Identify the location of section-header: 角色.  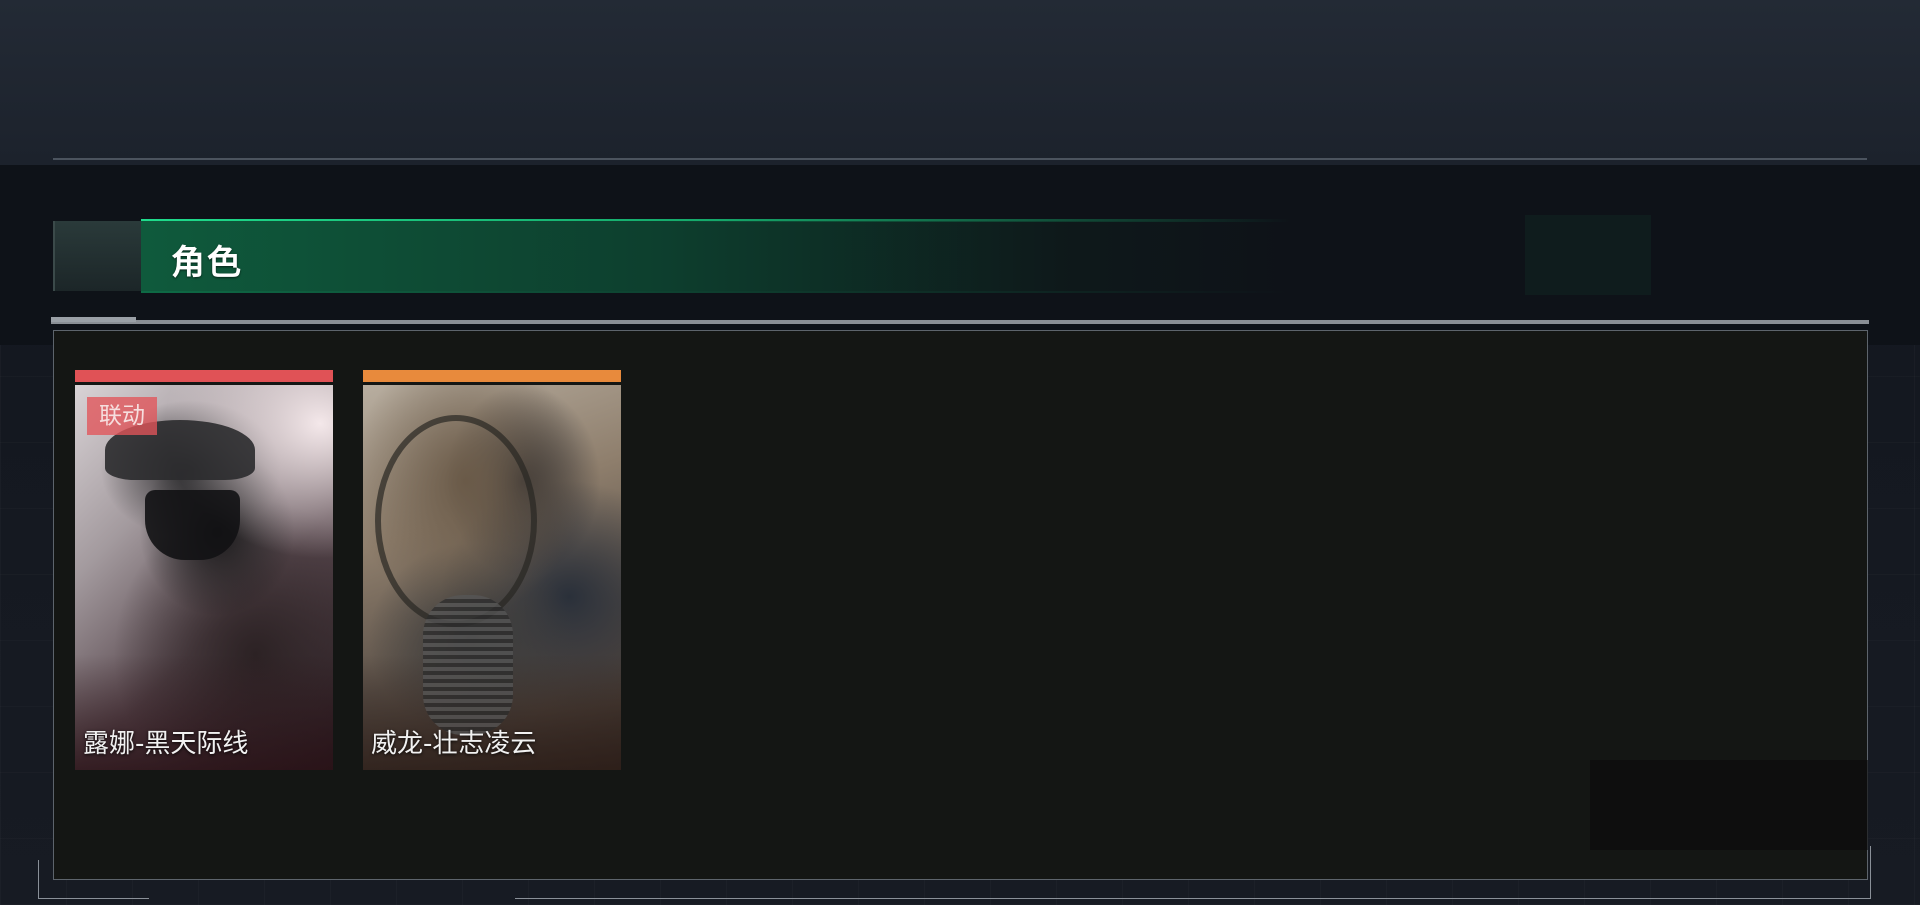
(850, 256).